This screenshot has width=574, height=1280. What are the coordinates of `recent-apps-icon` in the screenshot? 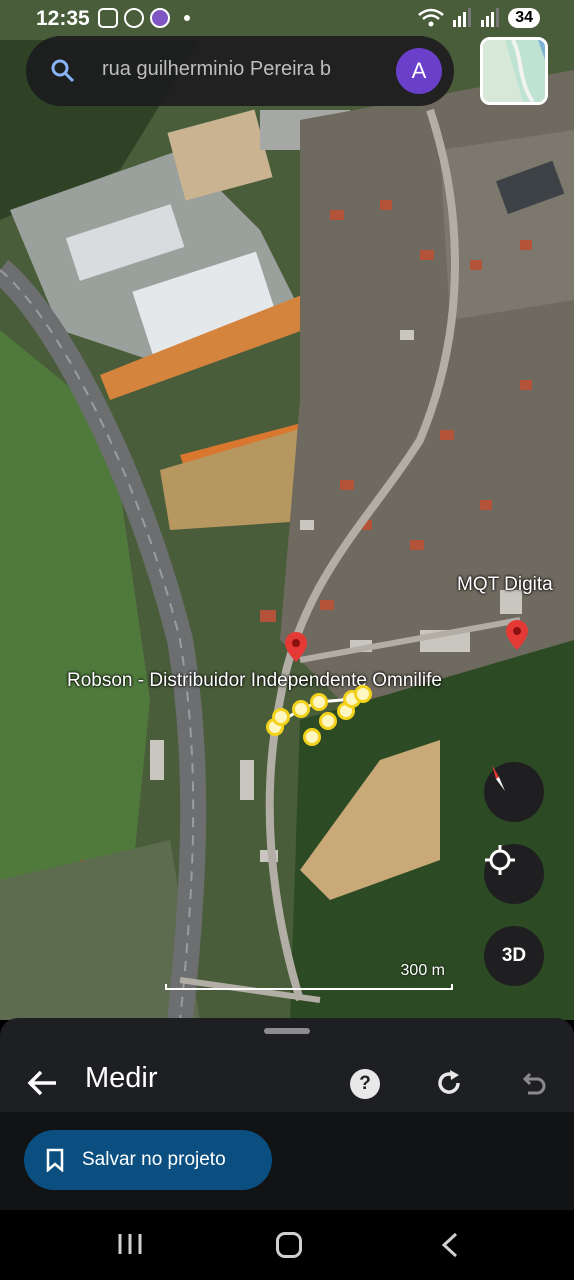 It's located at (130, 1244).